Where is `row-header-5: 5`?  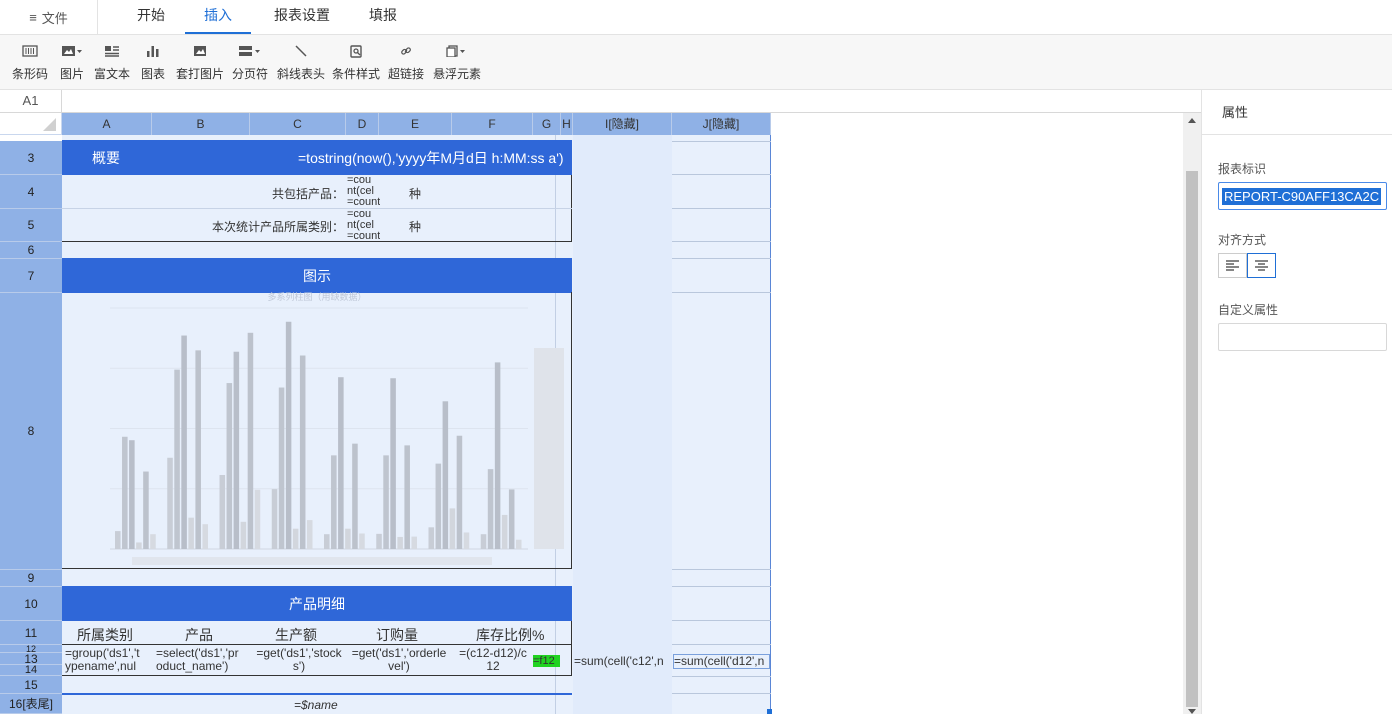 row-header-5: 5 is located at coordinates (31, 225).